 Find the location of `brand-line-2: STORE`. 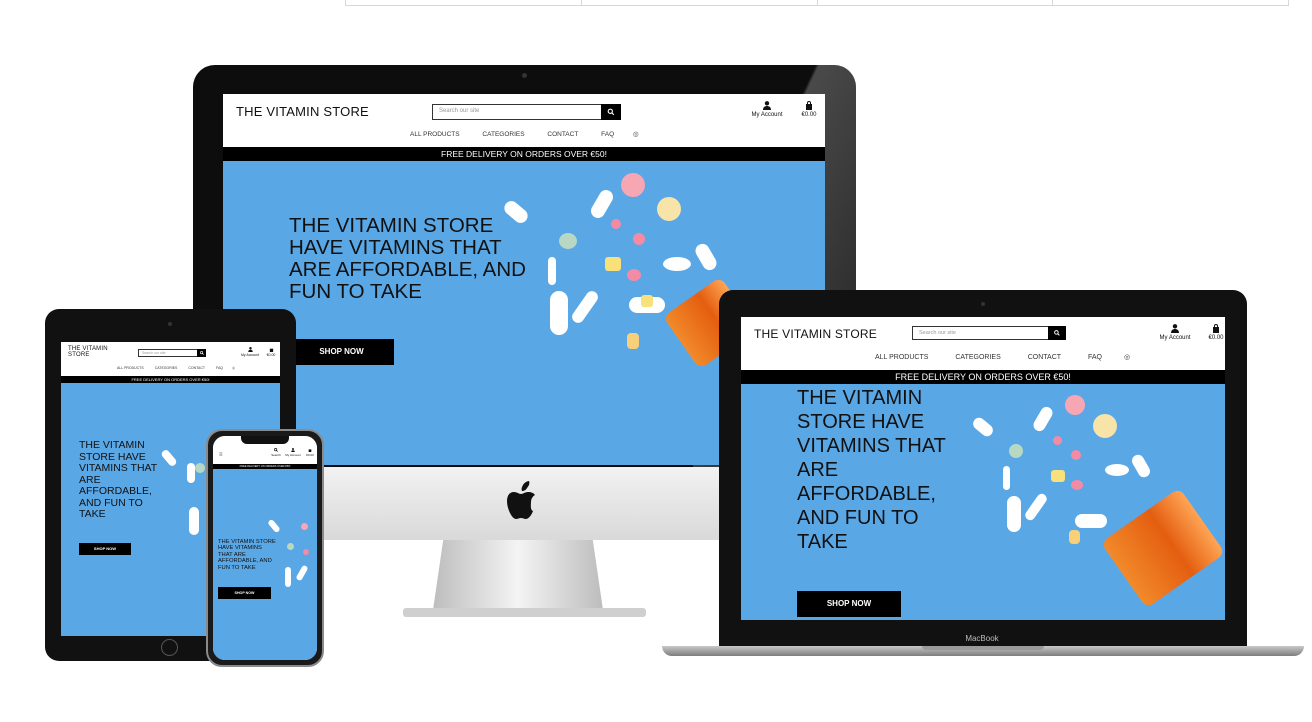

brand-line-2: STORE is located at coordinates (79, 355).